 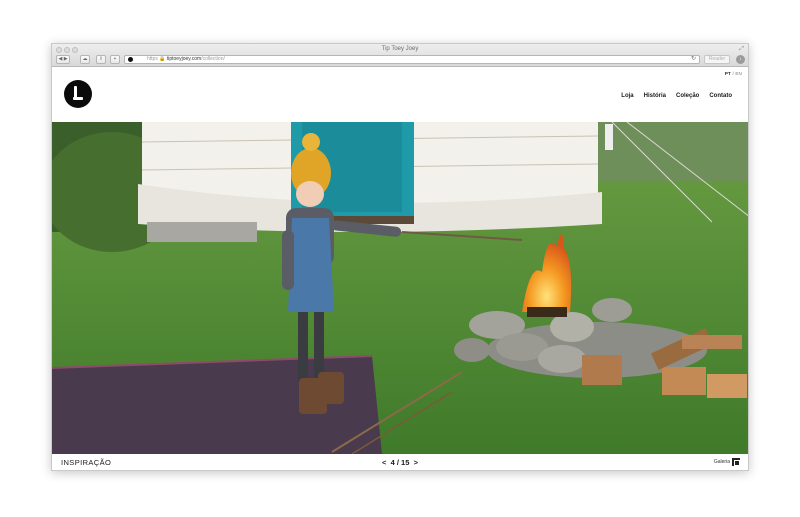 What do you see at coordinates (741, 49) in the screenshot?
I see `fullscreen-icon: ⤢` at bounding box center [741, 49].